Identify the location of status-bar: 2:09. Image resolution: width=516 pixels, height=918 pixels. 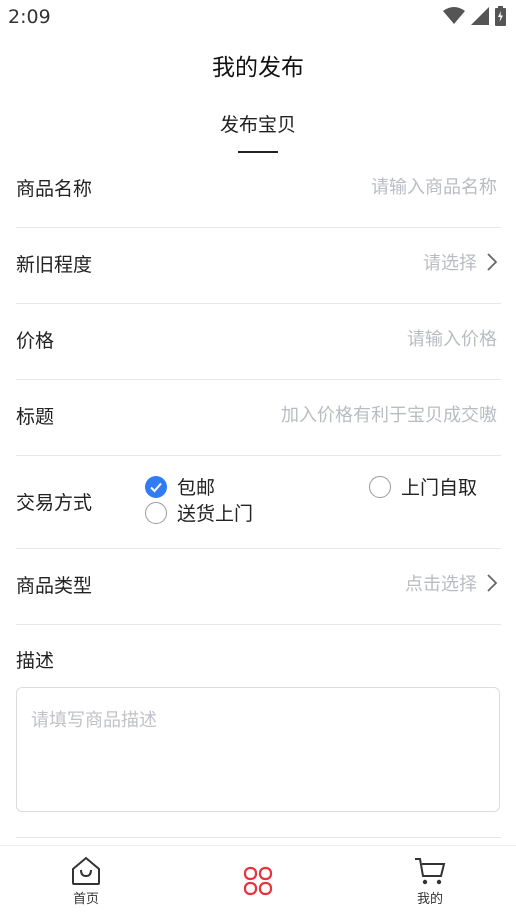
(258, 17).